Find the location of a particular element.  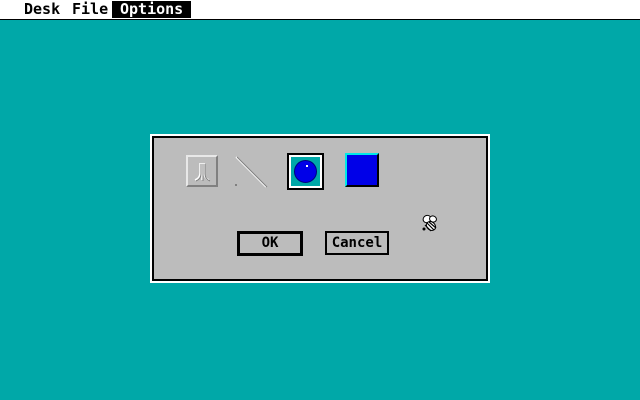

menu-bar: Desk File Options is located at coordinates (320, 10).